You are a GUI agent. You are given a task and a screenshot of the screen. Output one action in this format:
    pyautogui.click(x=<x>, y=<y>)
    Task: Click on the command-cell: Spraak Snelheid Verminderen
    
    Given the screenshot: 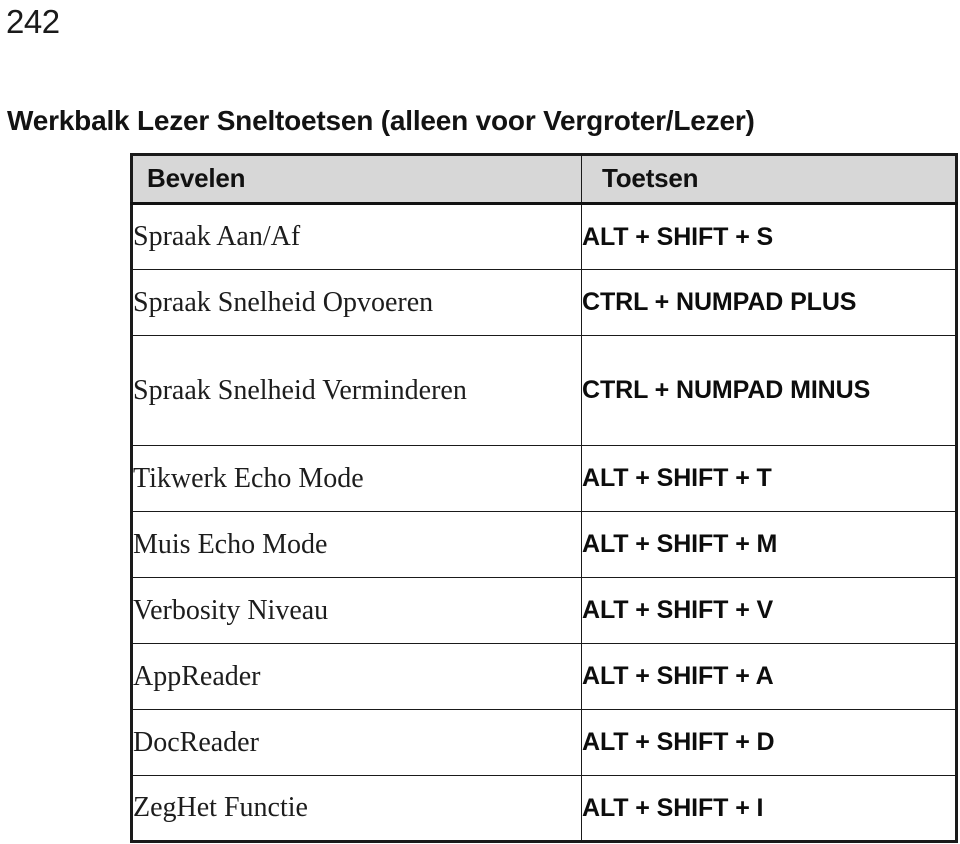 What is the action you would take?
    pyautogui.click(x=356, y=390)
    